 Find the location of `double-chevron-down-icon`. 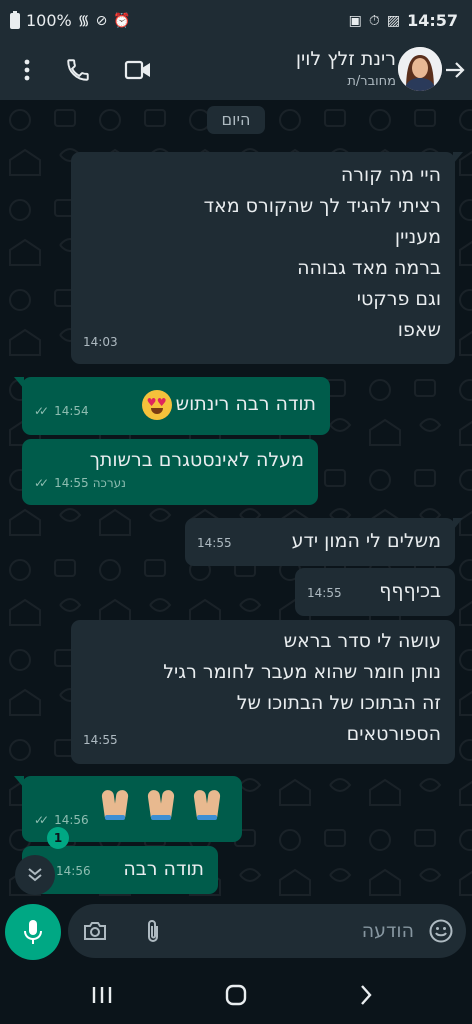

double-chevron-down-icon is located at coordinates (35, 875).